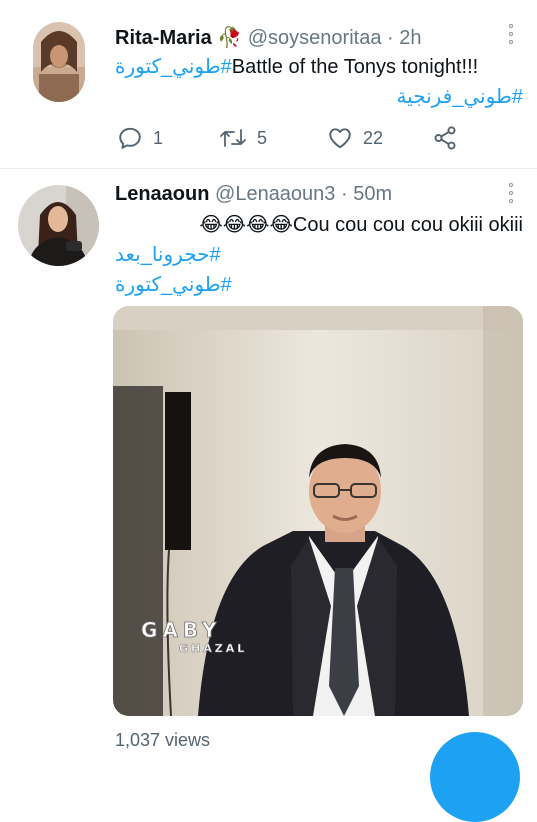 The width and height of the screenshot is (537, 822). Describe the element at coordinates (162, 194) in the screenshot. I see `display-name: Lenaaoun` at that location.